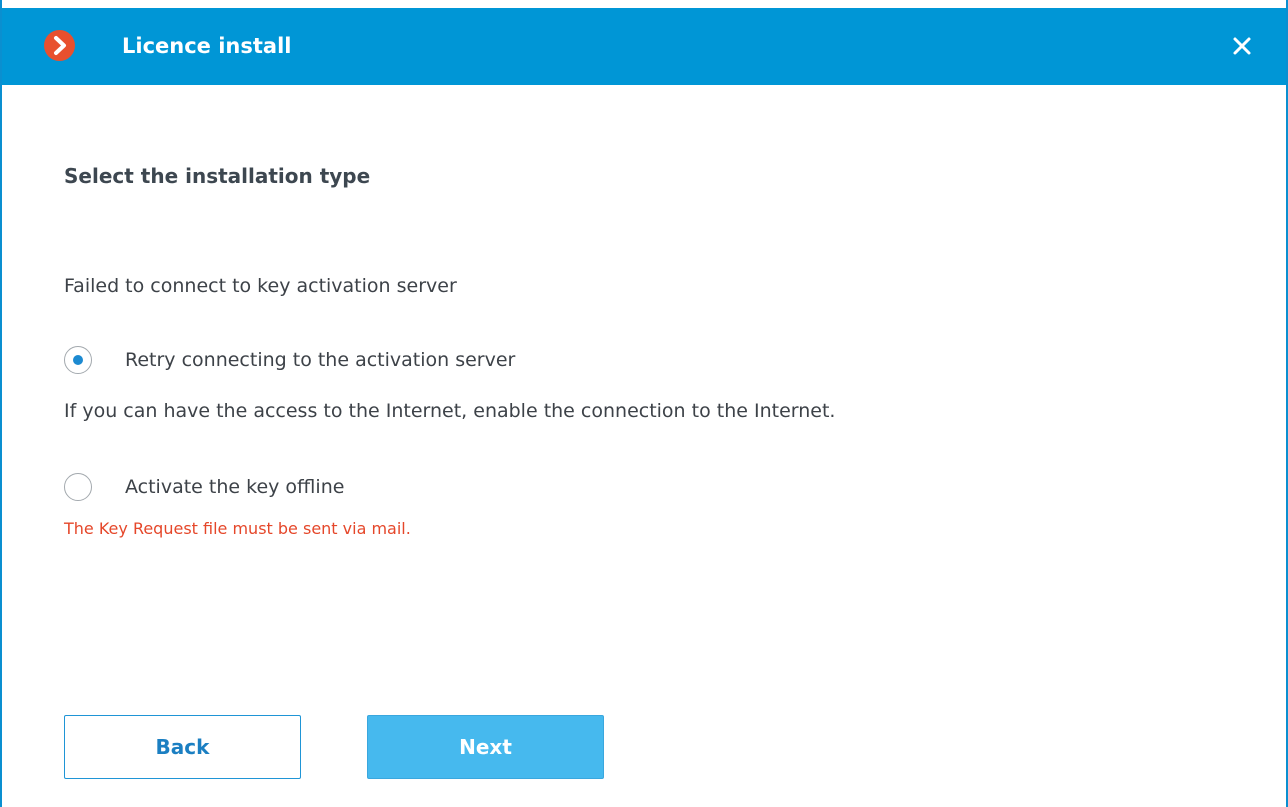 Image resolution: width=1288 pixels, height=807 pixels. I want to click on radio-selected-dot, so click(78, 360).